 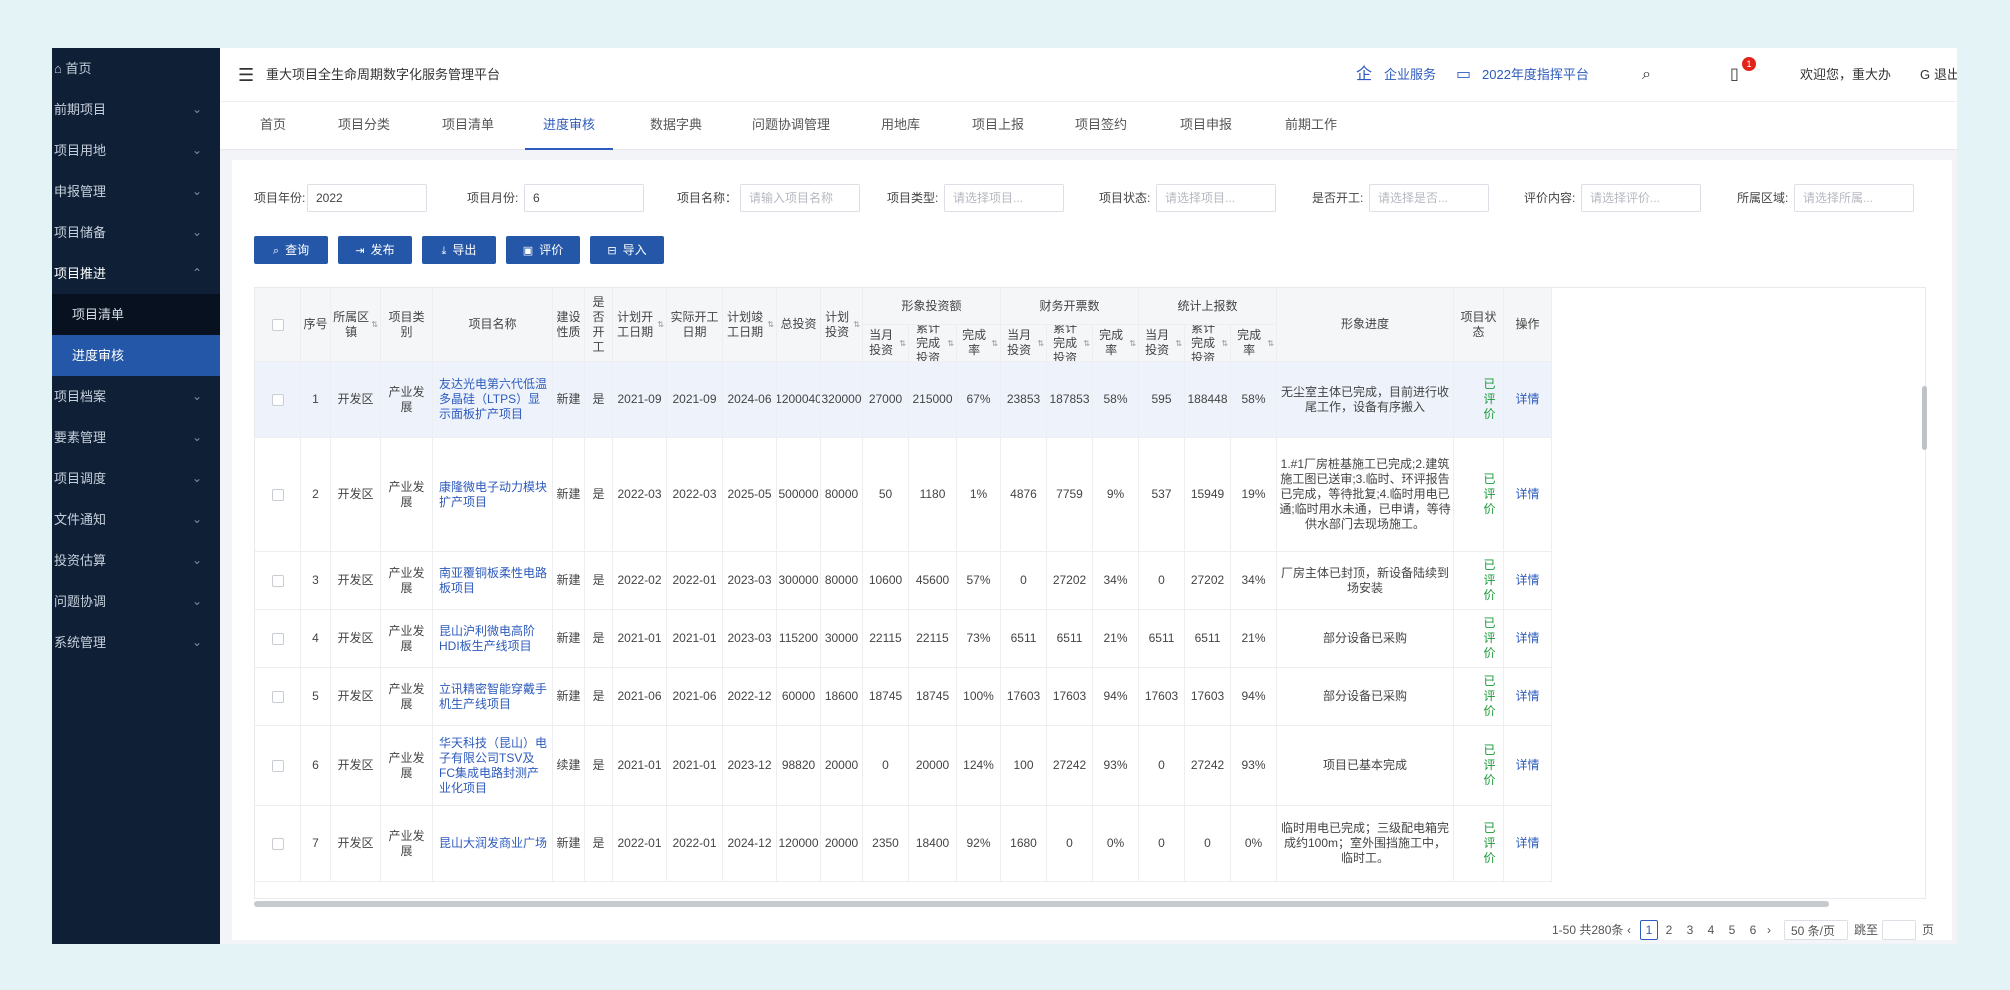 What do you see at coordinates (459, 250) in the screenshot?
I see `export-button: ⤓ 导出` at bounding box center [459, 250].